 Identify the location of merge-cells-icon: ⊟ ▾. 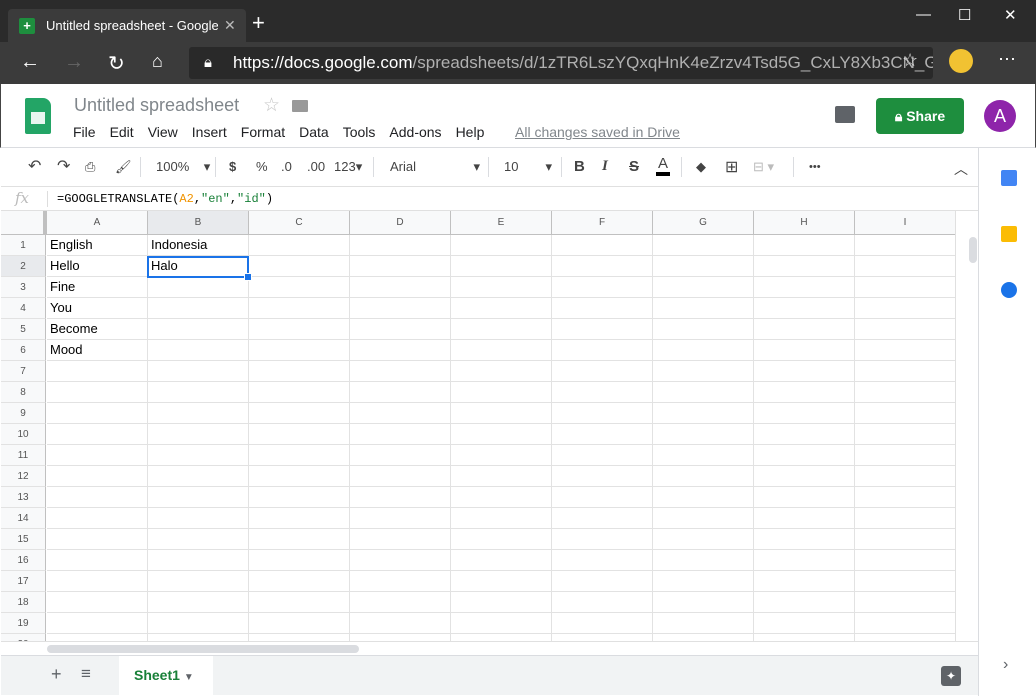
(763, 167).